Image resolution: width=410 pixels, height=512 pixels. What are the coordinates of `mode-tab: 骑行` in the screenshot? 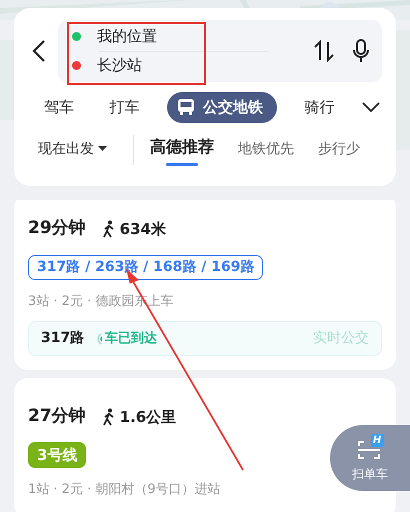 It's located at (319, 107).